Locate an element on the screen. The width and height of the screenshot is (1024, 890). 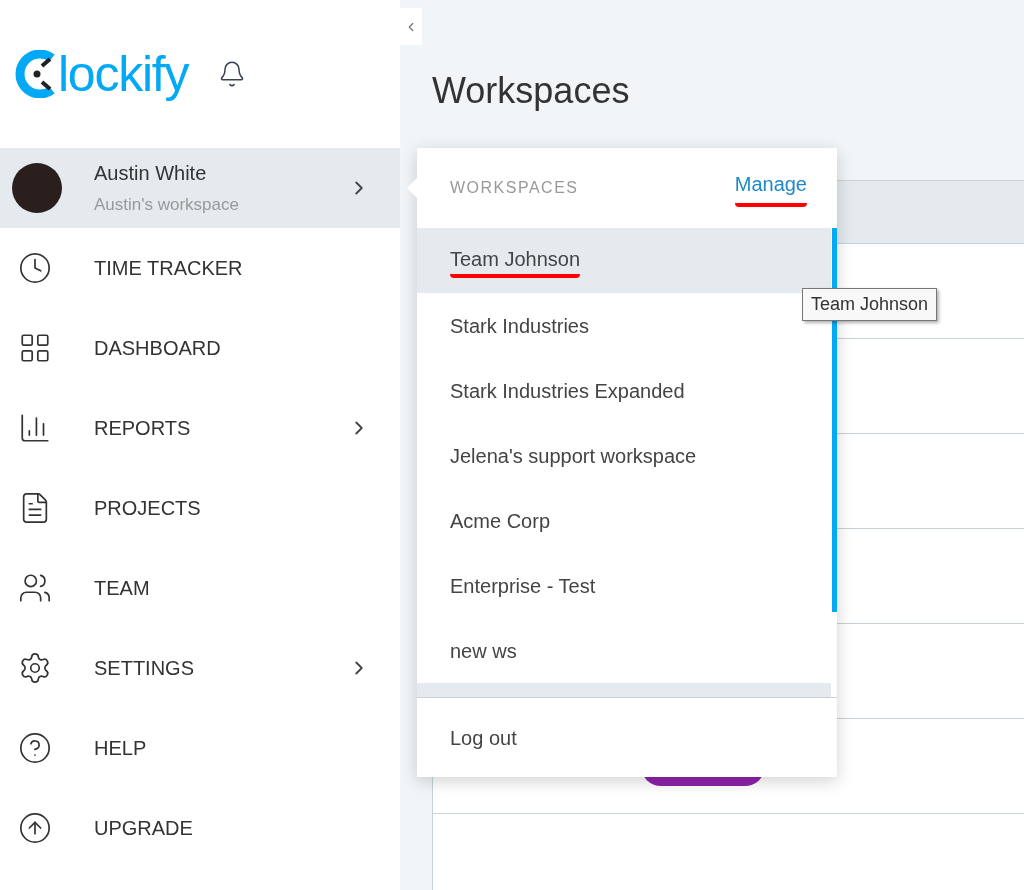
nav-label: TEAM is located at coordinates (122, 588).